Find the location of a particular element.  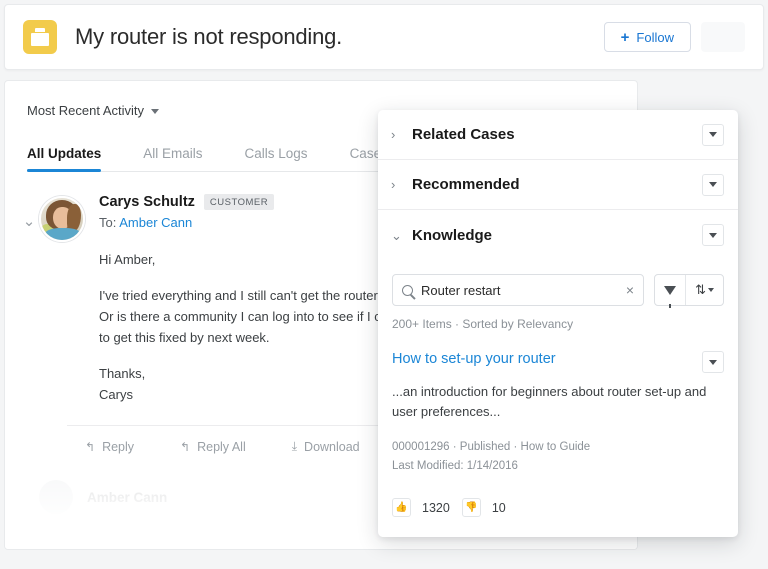

section-knowledge-label: Knowledge is located at coordinates (452, 235).